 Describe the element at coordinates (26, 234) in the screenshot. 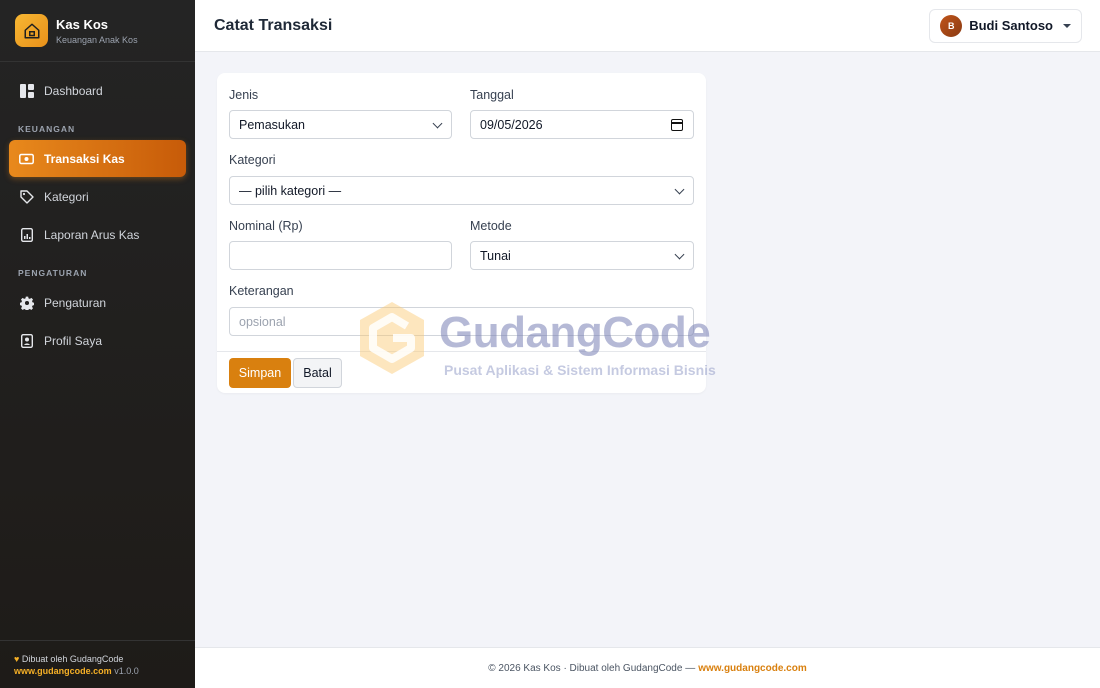

I see `report-icon` at that location.